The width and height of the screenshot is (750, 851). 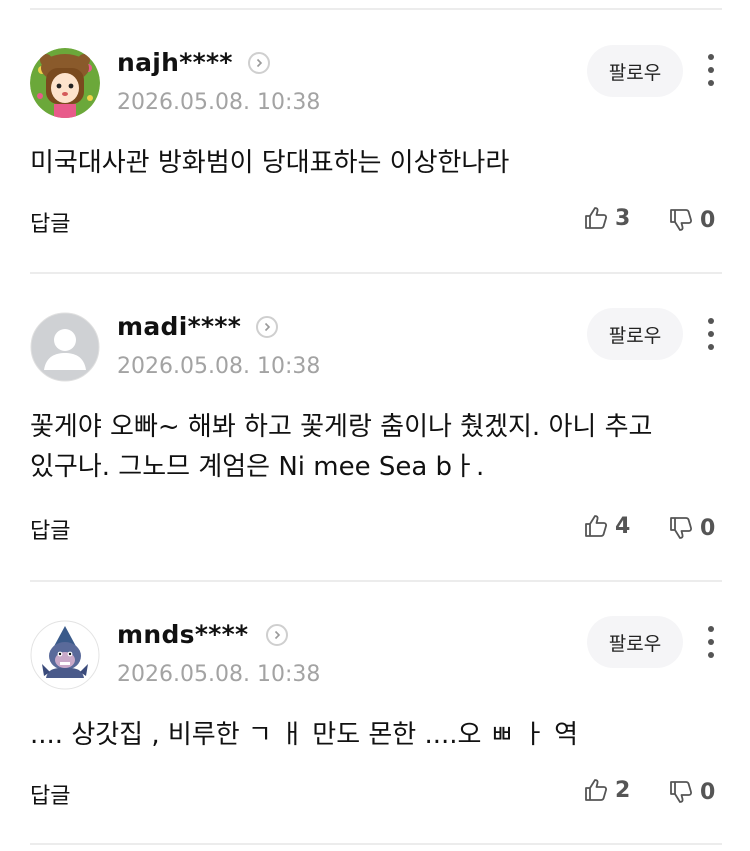 What do you see at coordinates (623, 790) in the screenshot?
I see `like-count: 2` at bounding box center [623, 790].